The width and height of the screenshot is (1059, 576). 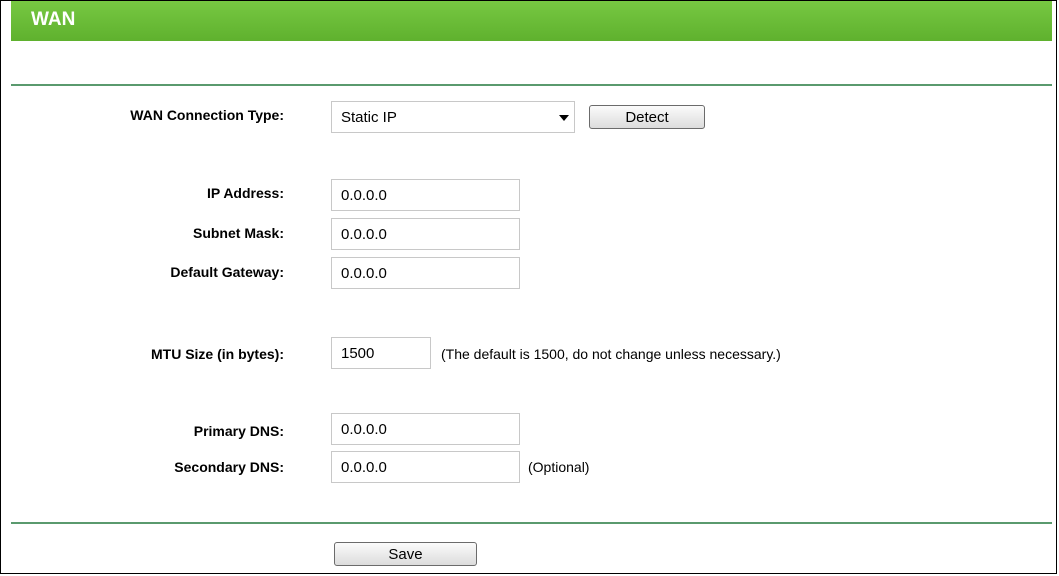 What do you see at coordinates (53, 19) in the screenshot?
I see `page-title: WAN` at bounding box center [53, 19].